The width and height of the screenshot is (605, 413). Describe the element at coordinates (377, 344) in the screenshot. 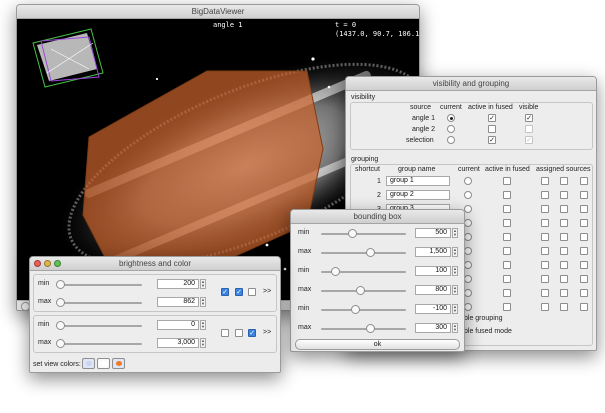

I see `ok-button: ok` at that location.